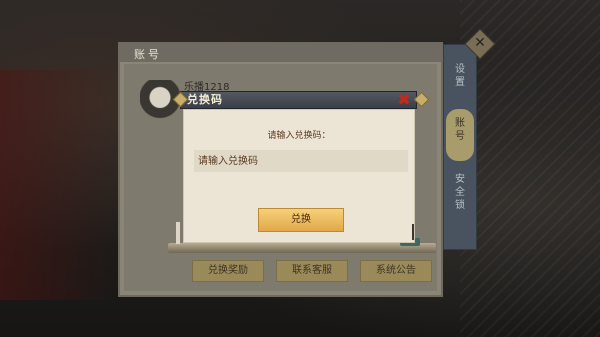 The height and width of the screenshot is (337, 600). I want to click on tab-security-lock-label: 安全锁, so click(460, 192).